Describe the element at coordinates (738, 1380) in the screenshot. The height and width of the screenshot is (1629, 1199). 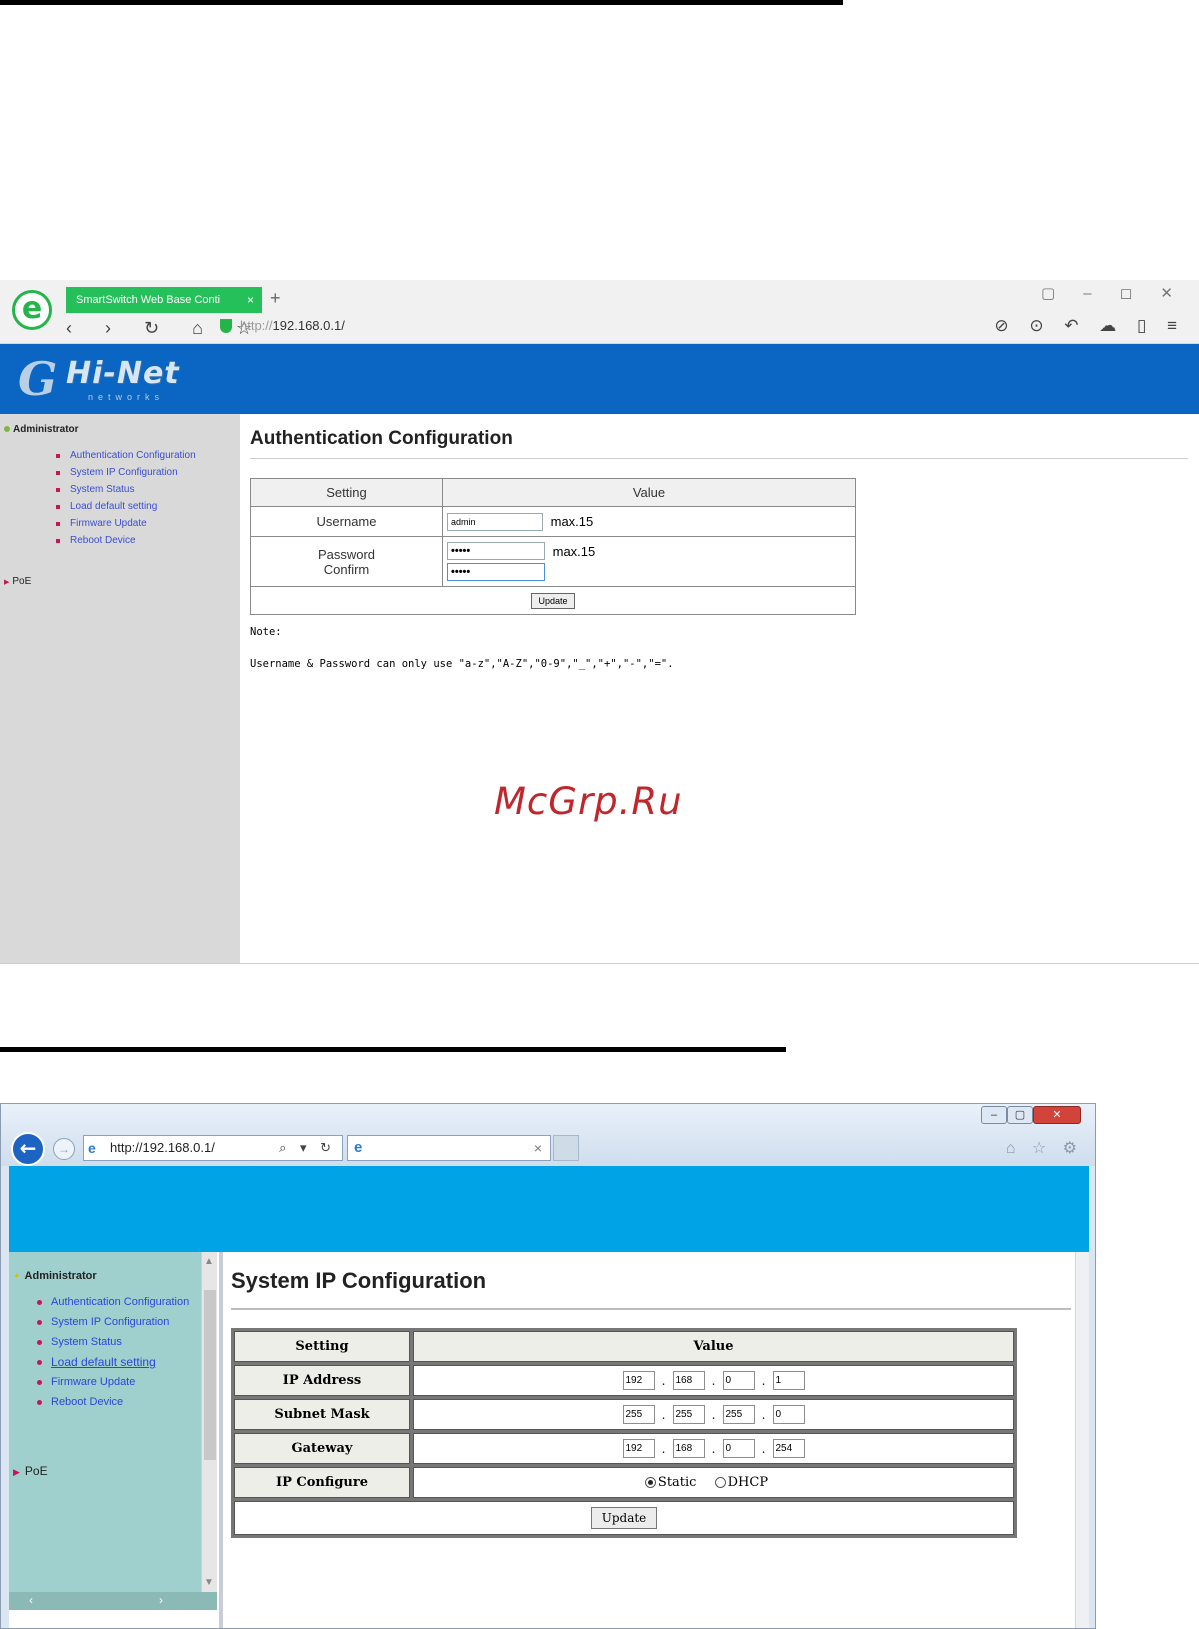
I see `ip-octet-3-input: 0` at that location.